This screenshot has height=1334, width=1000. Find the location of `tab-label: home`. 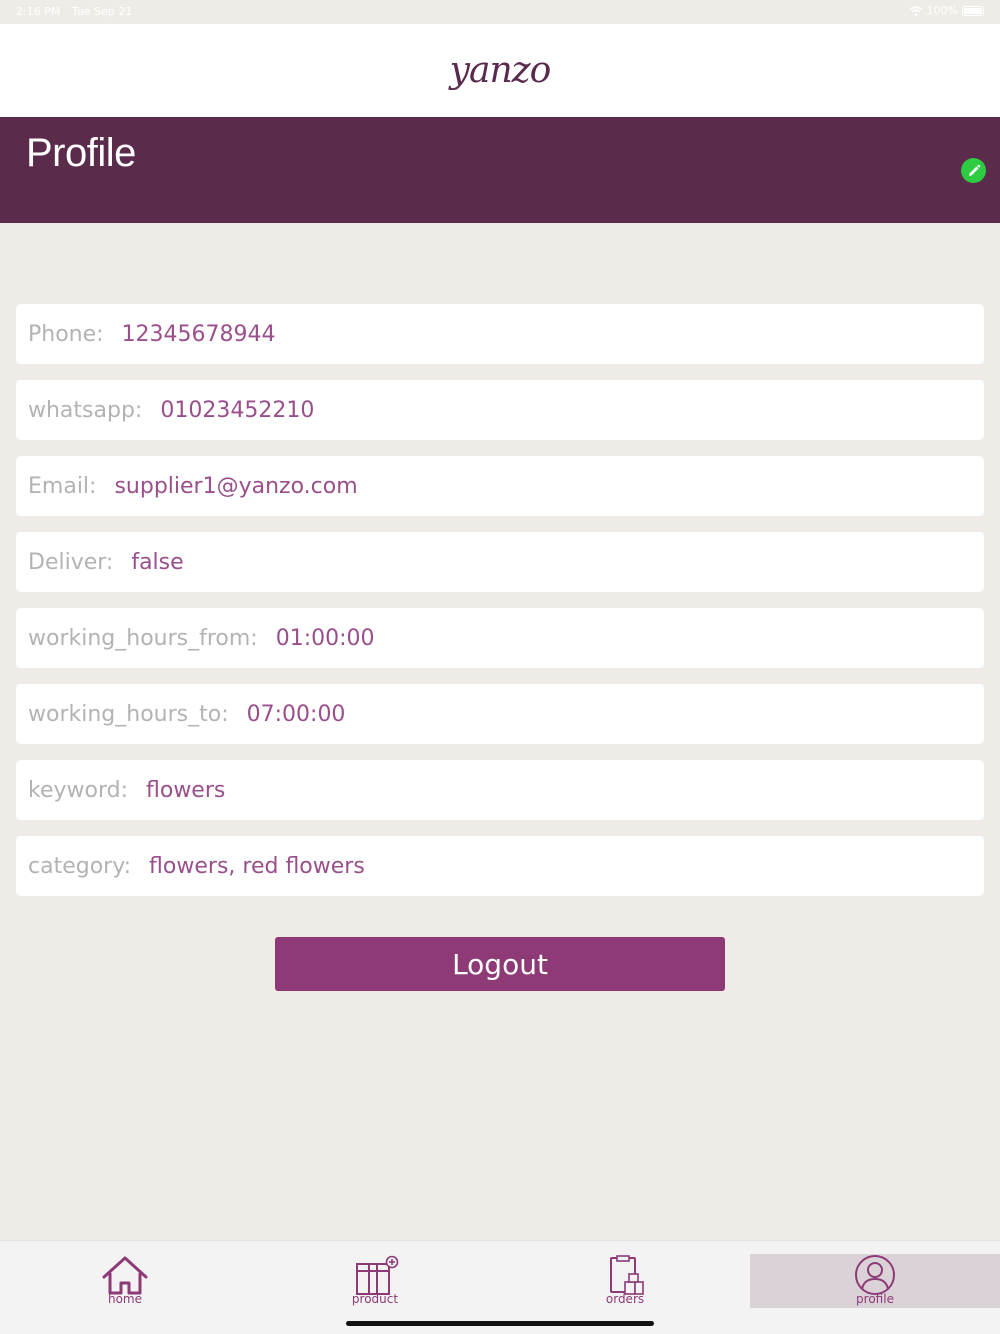

tab-label: home is located at coordinates (125, 1299).